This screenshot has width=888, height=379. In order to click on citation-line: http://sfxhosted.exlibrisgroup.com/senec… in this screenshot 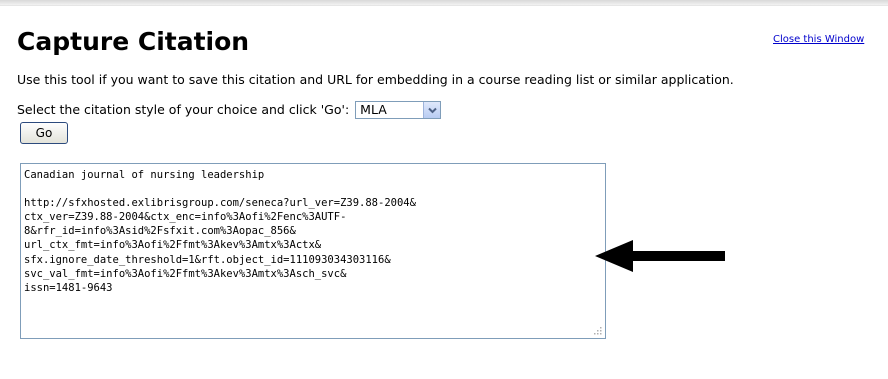, I will do `click(220, 203)`.